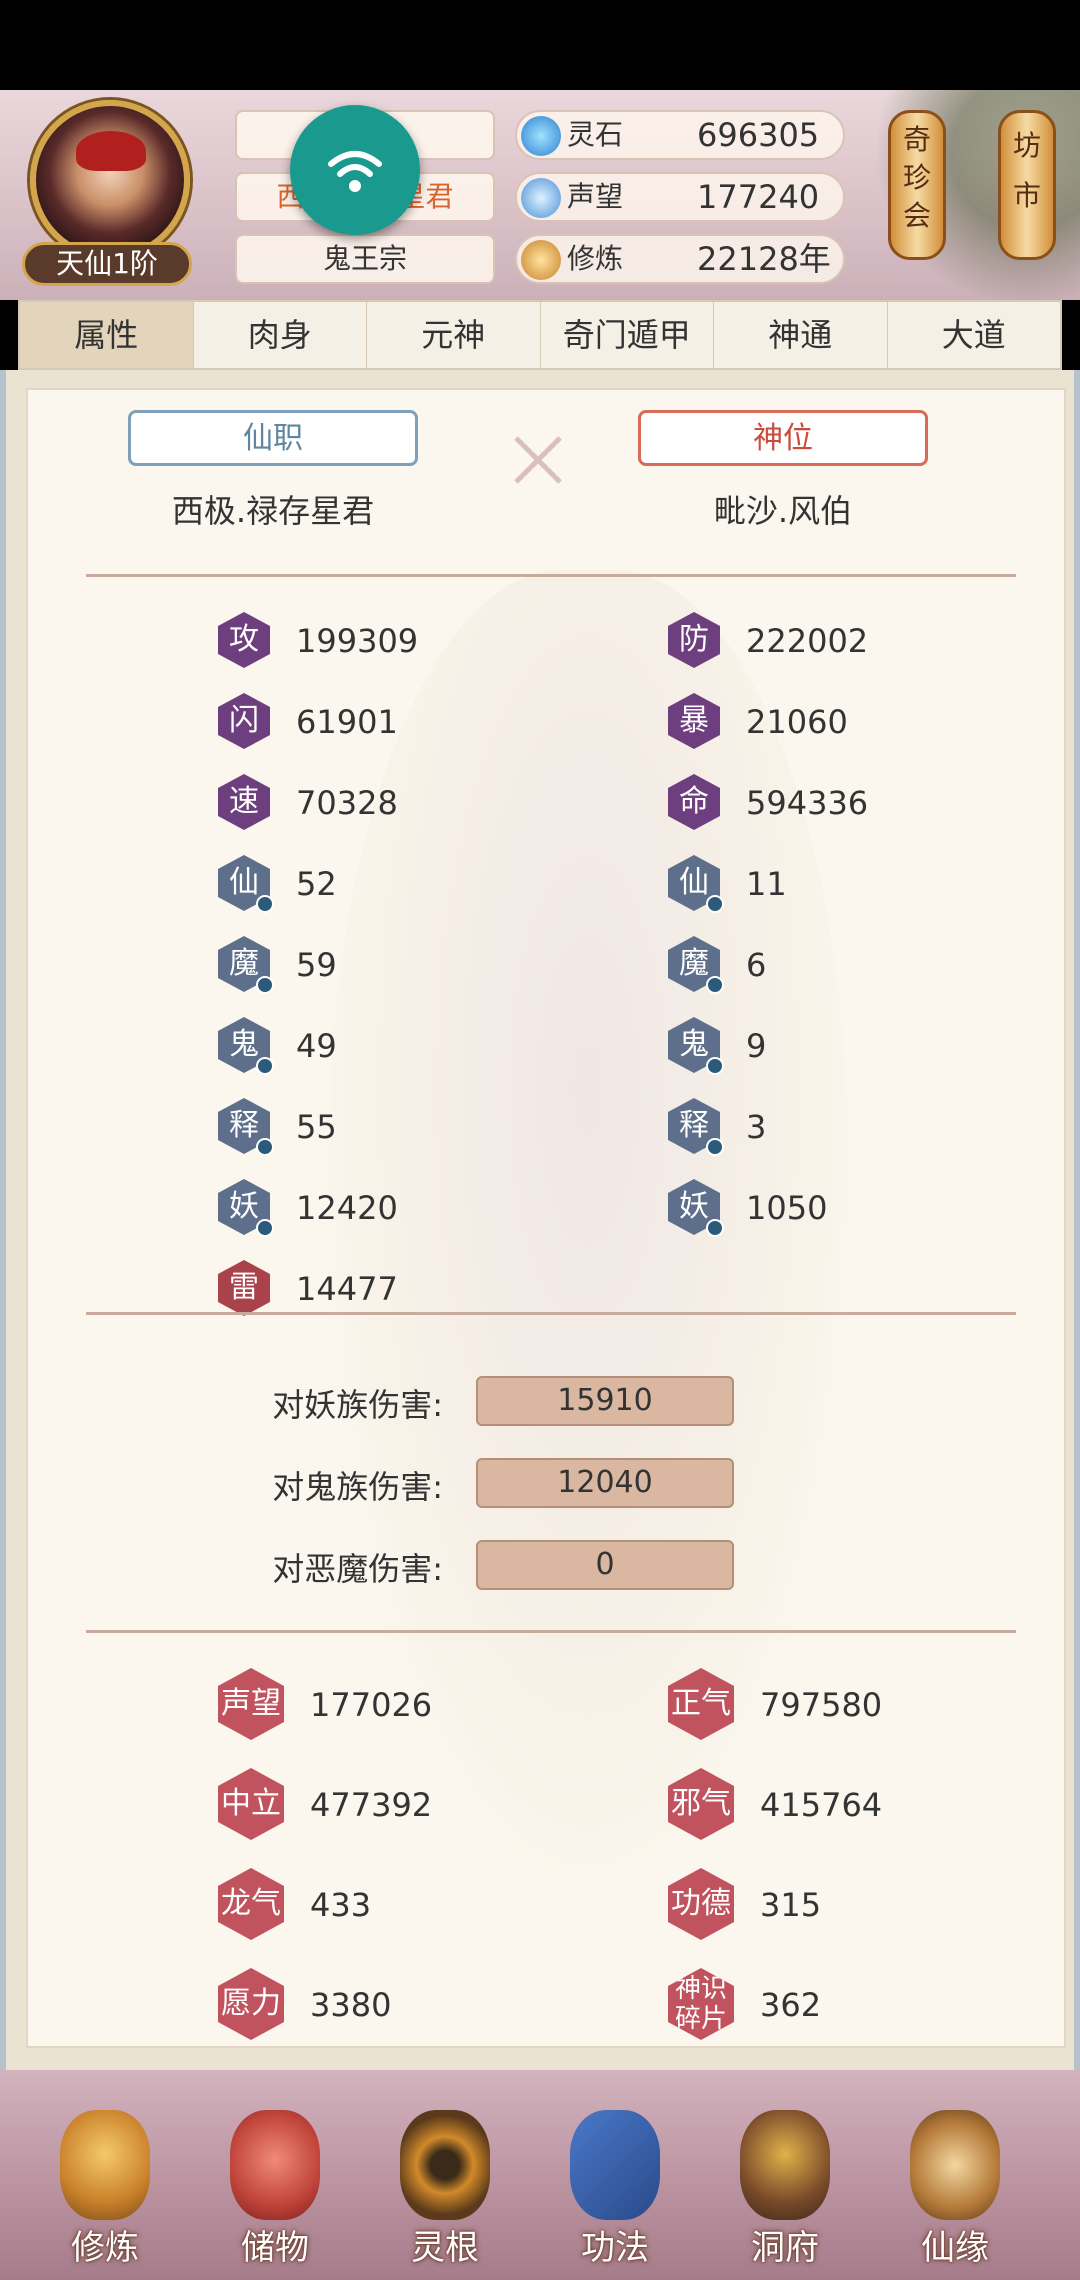 The image size is (1080, 2280). I want to click on reputation-value: 797580, so click(821, 1705).